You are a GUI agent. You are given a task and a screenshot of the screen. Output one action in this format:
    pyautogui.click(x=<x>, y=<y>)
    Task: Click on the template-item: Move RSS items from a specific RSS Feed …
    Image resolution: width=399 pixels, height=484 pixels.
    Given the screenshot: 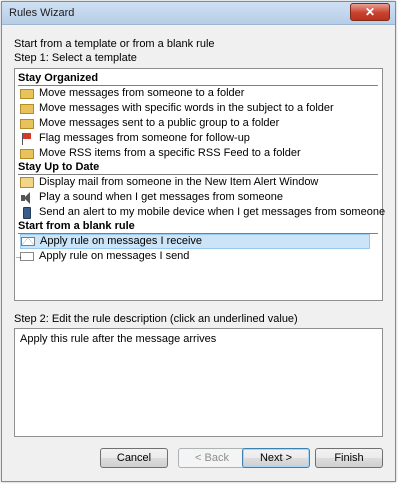 What is the action you would take?
    pyautogui.click(x=160, y=153)
    